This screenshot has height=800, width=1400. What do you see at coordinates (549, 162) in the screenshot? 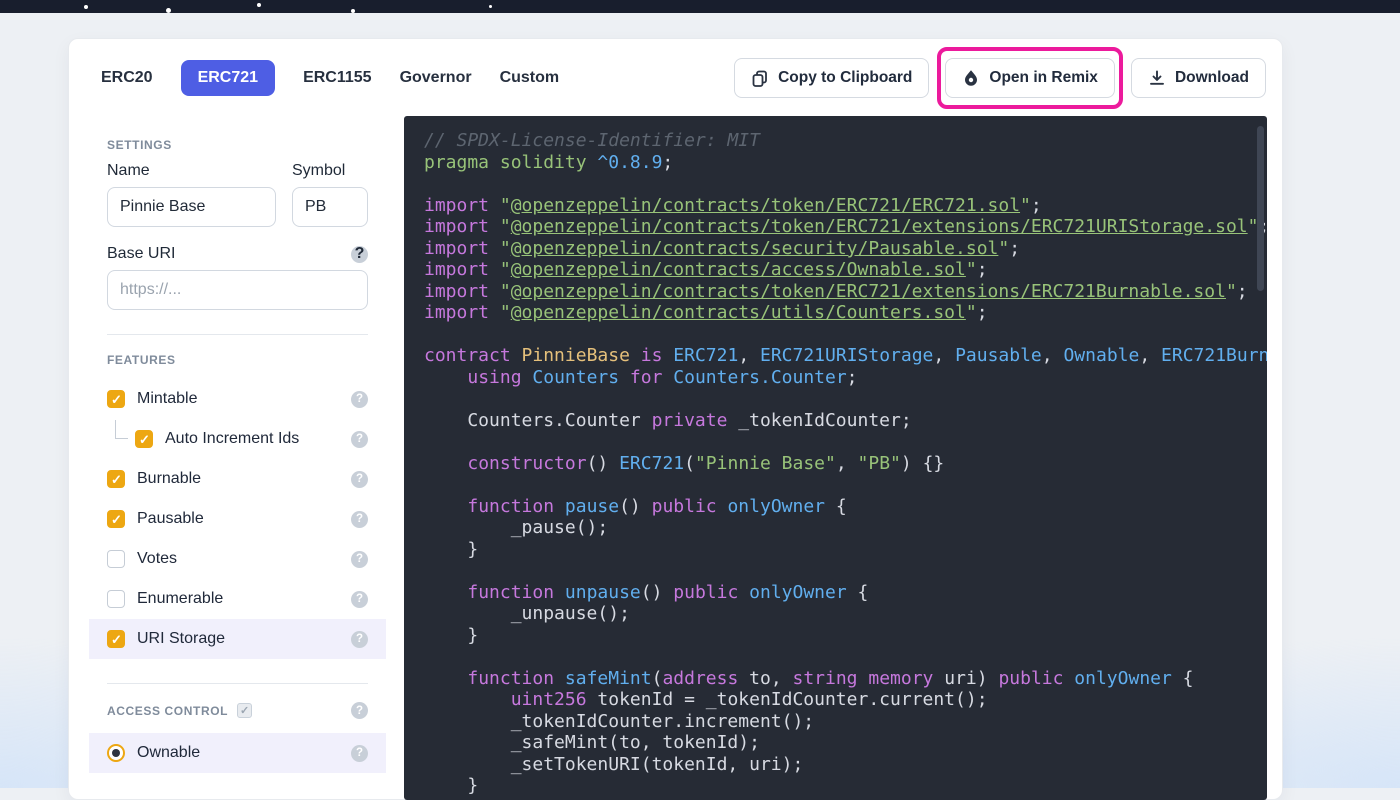
I see `code-line: pragma solidity ^0.8.9;` at bounding box center [549, 162].